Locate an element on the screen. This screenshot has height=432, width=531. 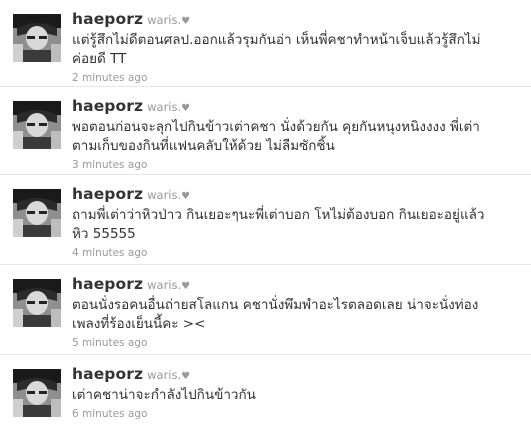
tweet-timestamp: 4 minutes ago is located at coordinates (298, 253).